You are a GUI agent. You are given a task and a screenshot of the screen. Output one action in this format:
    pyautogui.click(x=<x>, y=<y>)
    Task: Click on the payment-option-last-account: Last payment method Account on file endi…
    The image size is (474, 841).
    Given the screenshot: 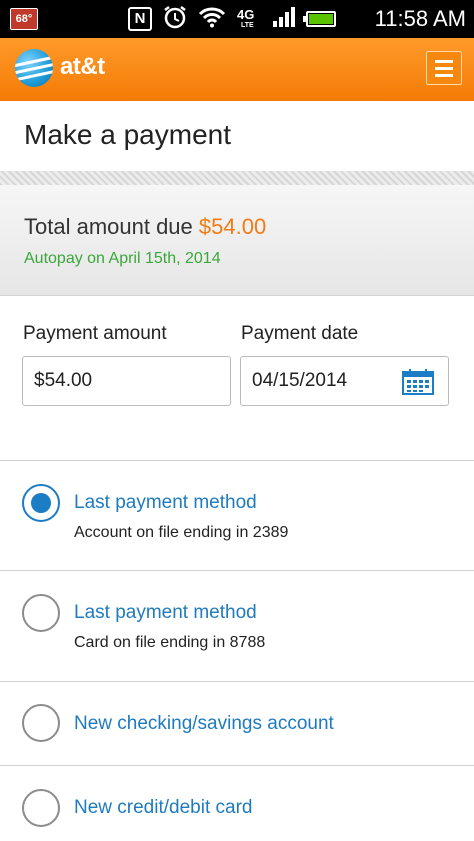 What is the action you would take?
    pyautogui.click(x=237, y=515)
    